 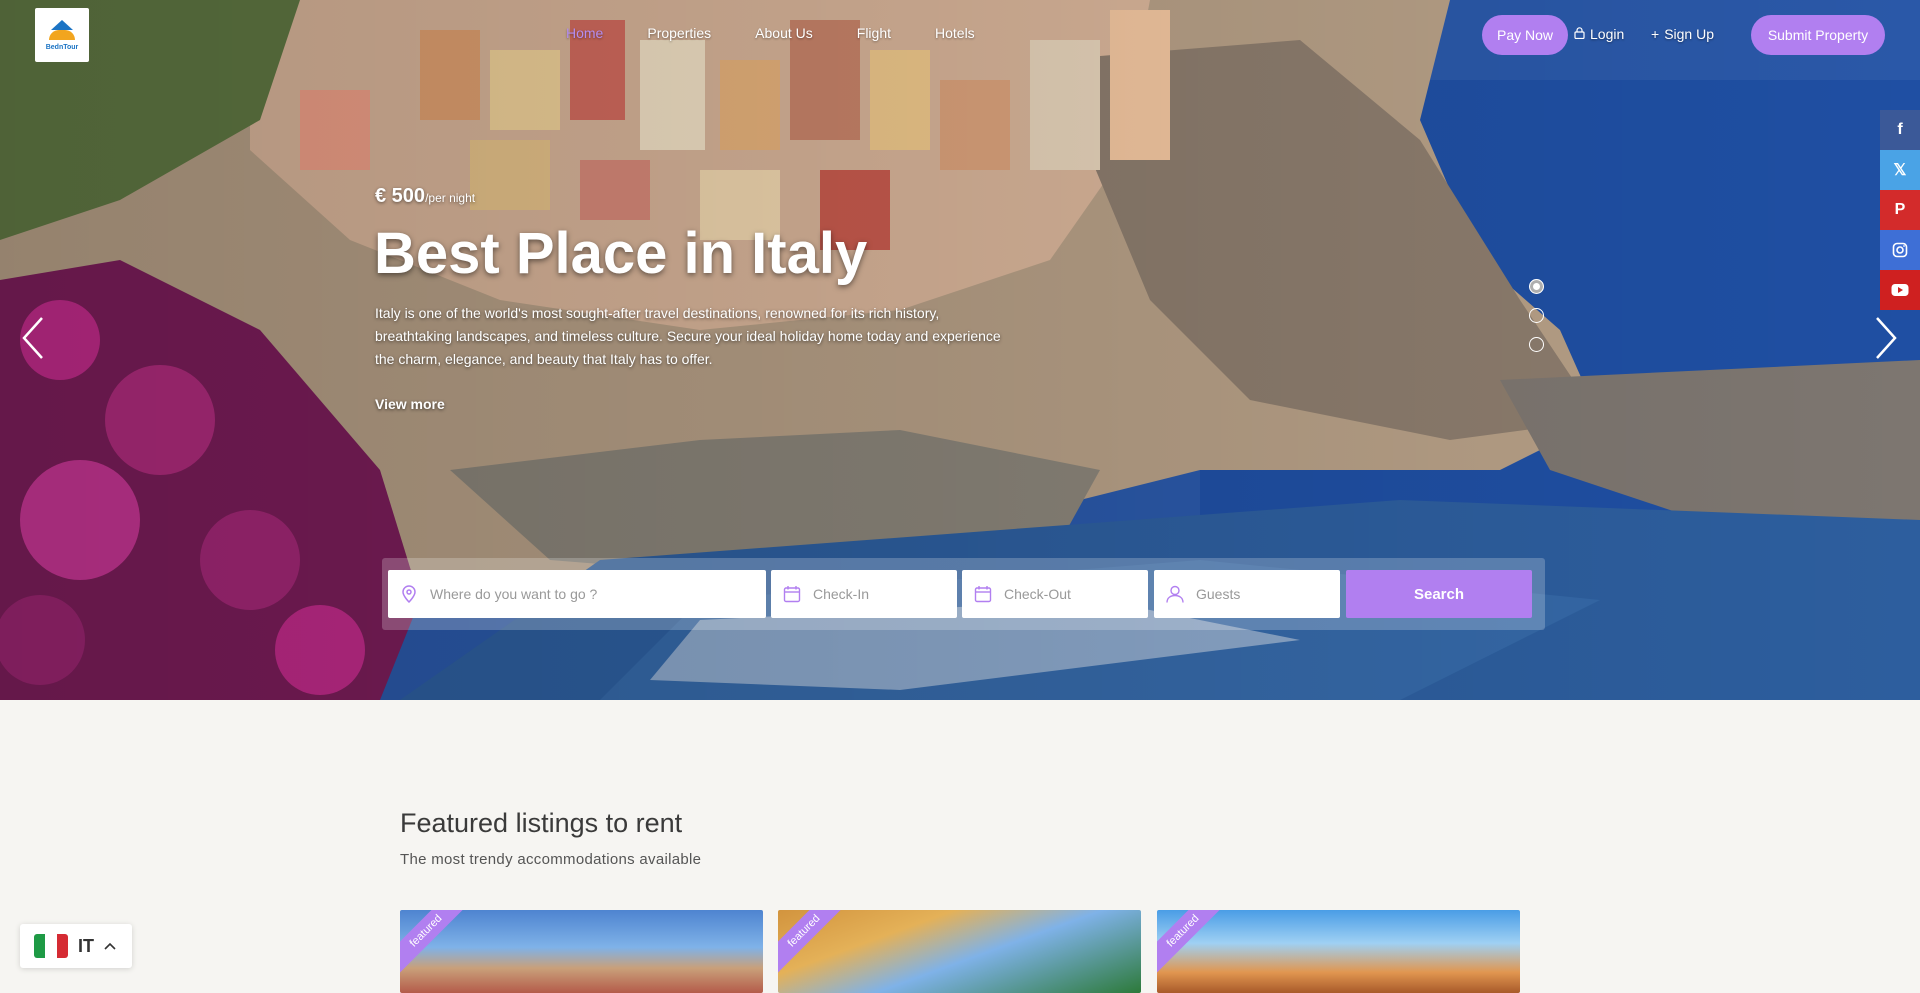 What do you see at coordinates (621, 253) in the screenshot?
I see `hero-title: Best Place in Italy` at bounding box center [621, 253].